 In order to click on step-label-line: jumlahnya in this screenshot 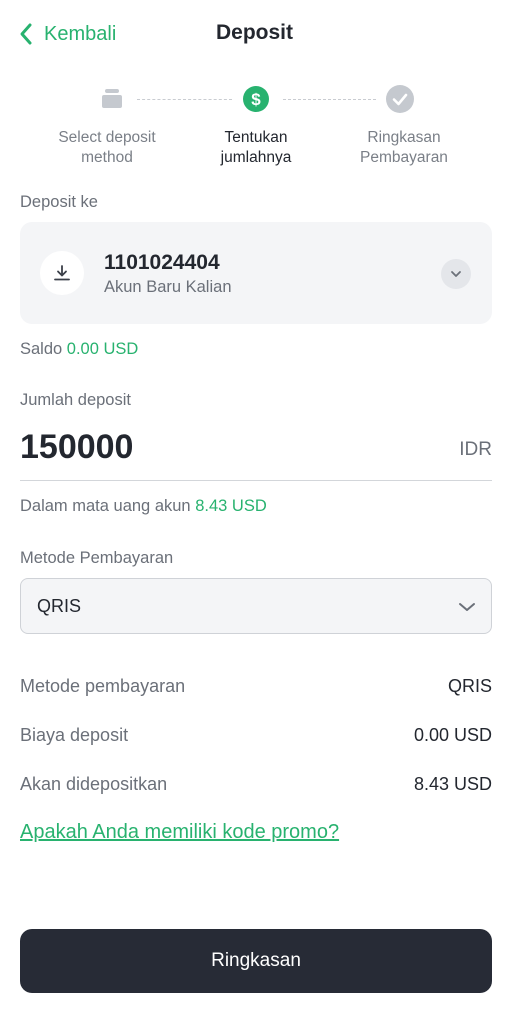, I will do `click(256, 157)`.